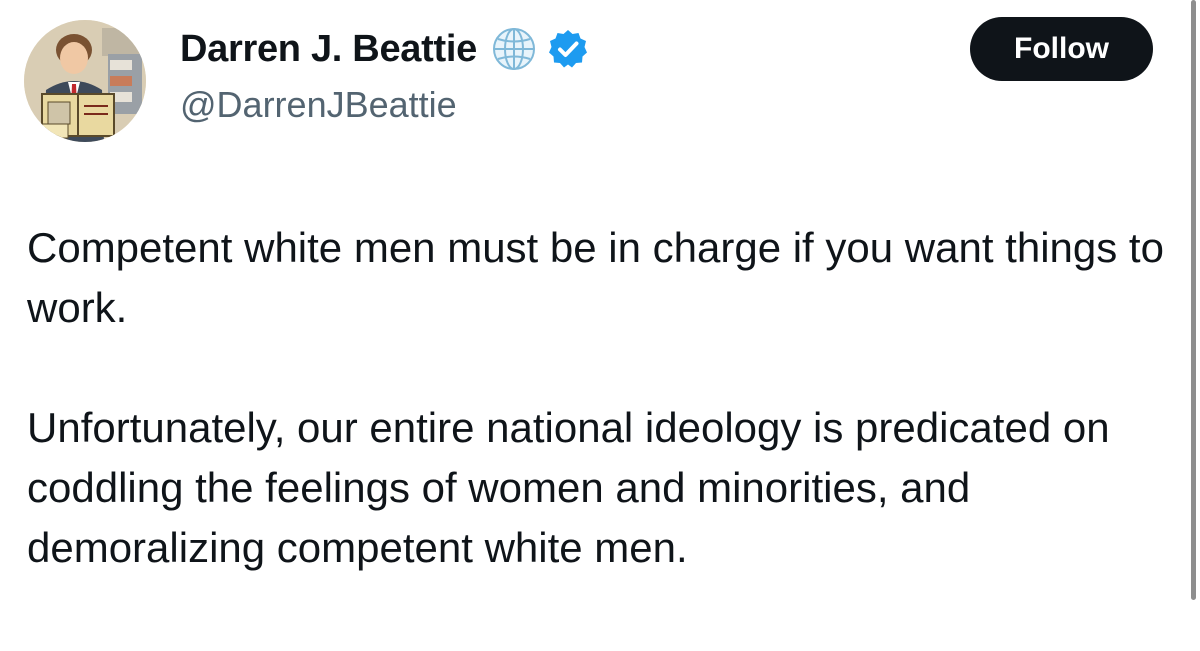 This screenshot has height=651, width=1200. I want to click on author-avatar, so click(85, 81).